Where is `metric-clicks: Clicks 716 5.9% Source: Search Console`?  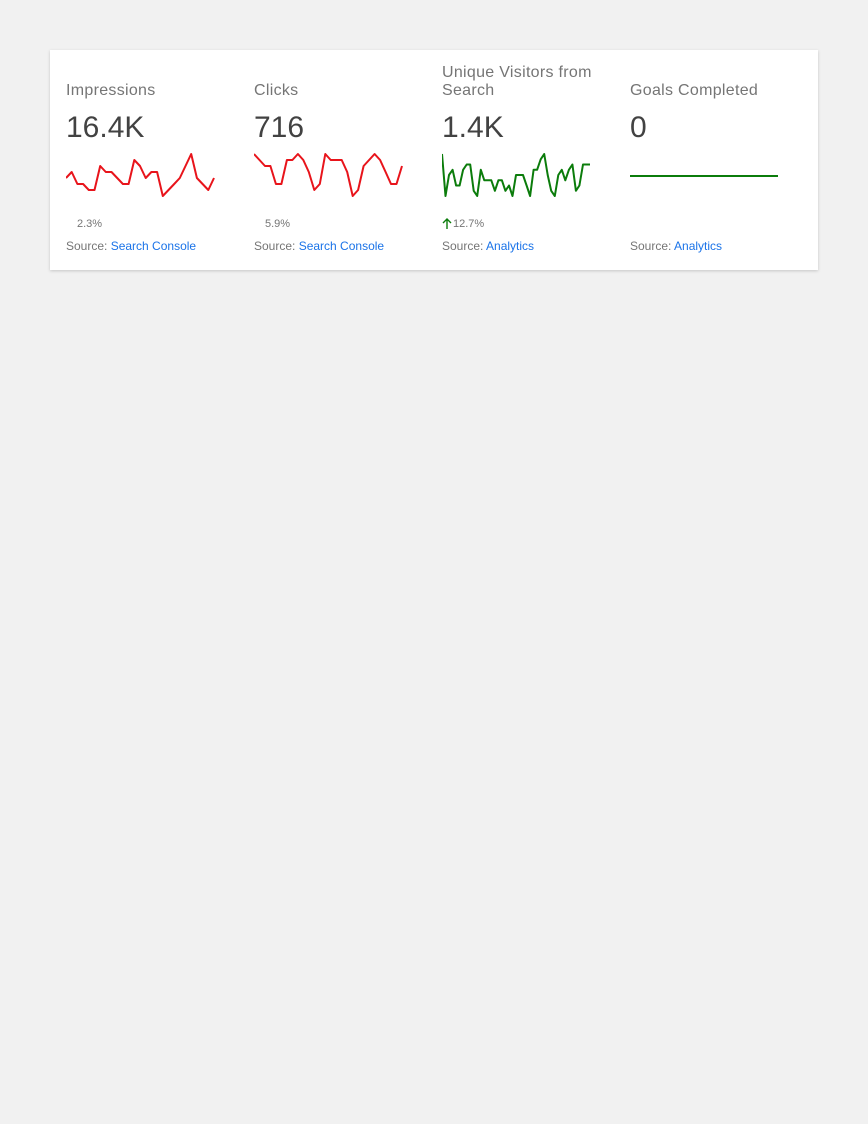 metric-clicks: Clicks 716 5.9% Source: Search Console is located at coordinates (340, 160).